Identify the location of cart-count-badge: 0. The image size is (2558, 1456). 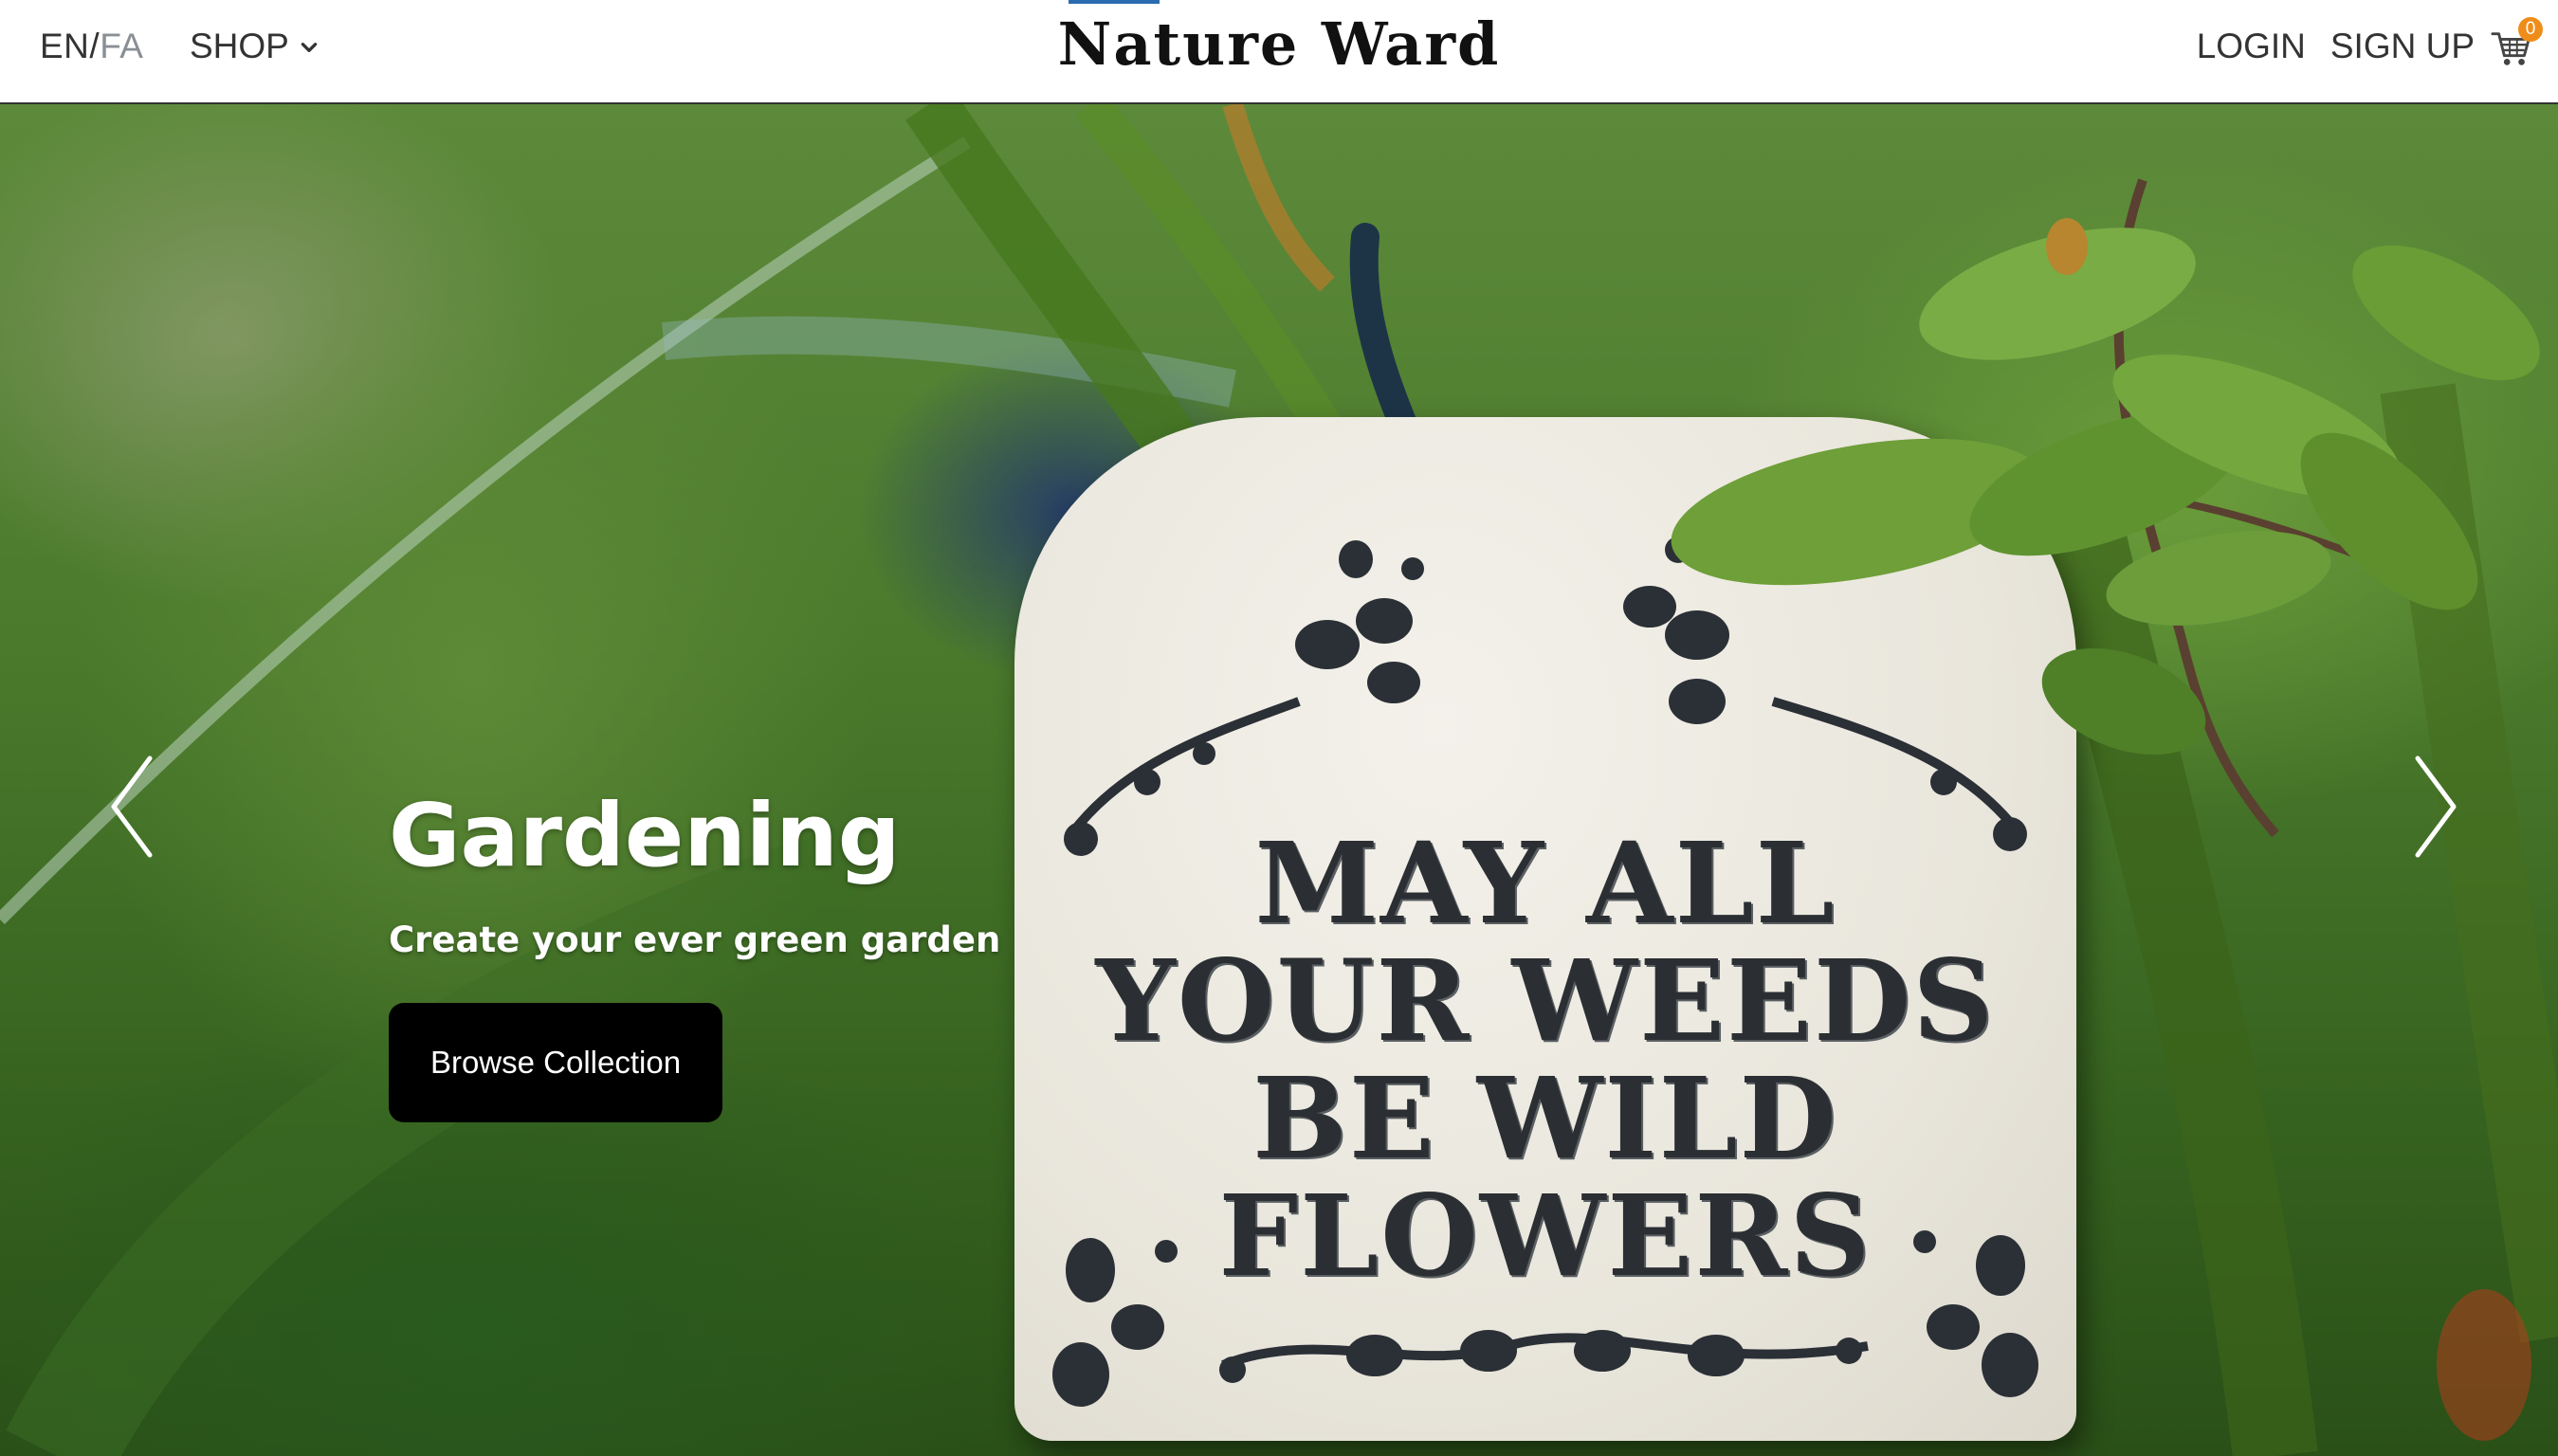
(2530, 29).